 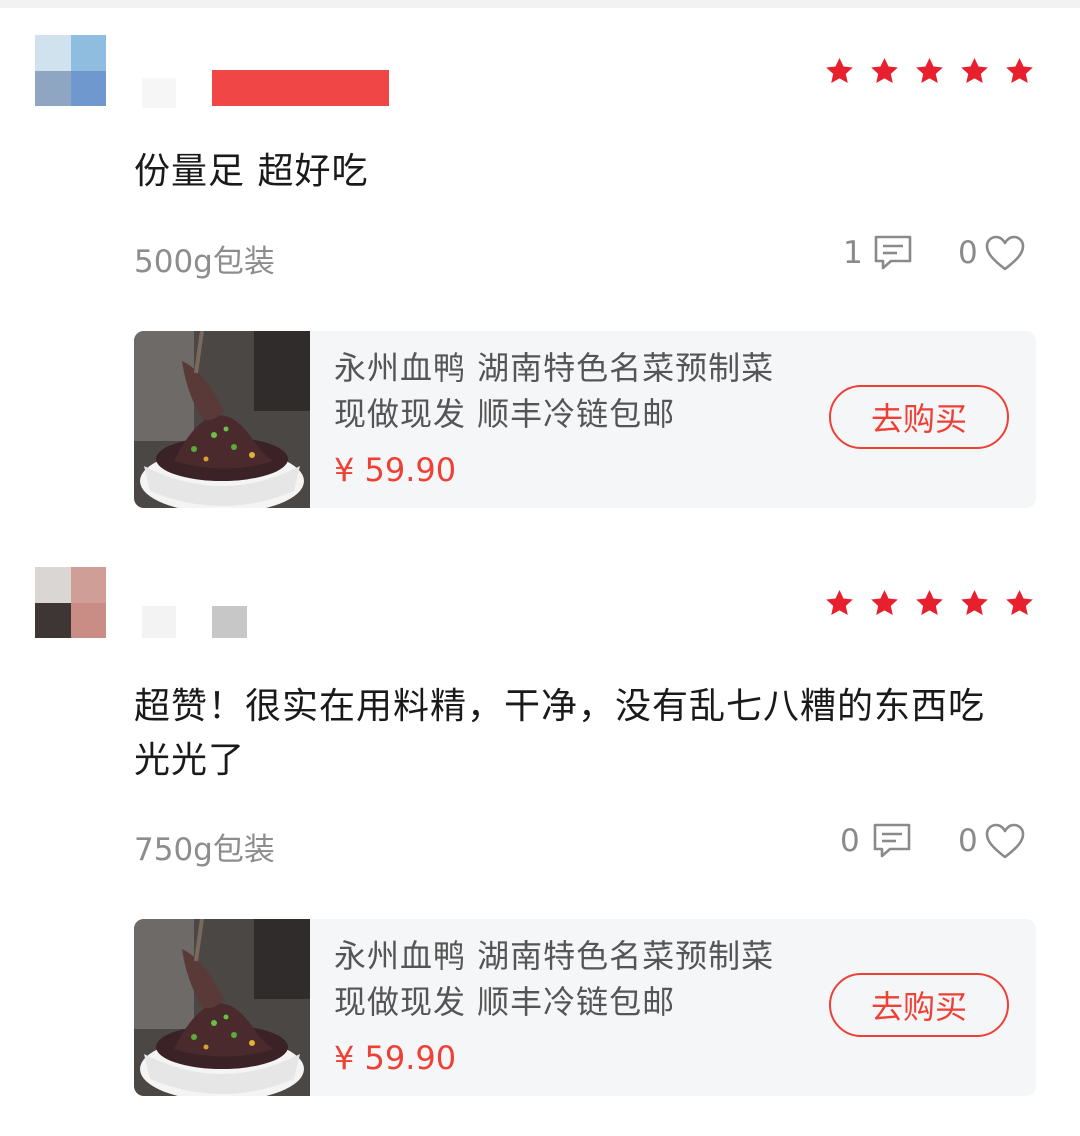 What do you see at coordinates (204, 850) in the screenshot?
I see `spec-label: 750g包装` at bounding box center [204, 850].